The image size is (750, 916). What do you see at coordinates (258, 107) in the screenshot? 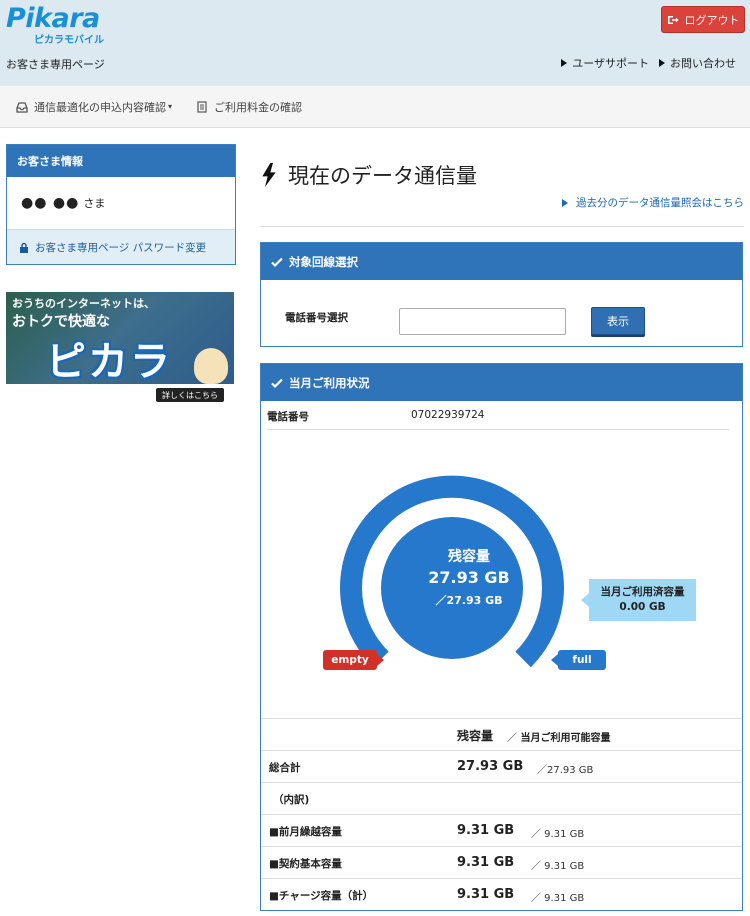
I see `nav-item-billing-label: ご利用料金の確認` at bounding box center [258, 107].